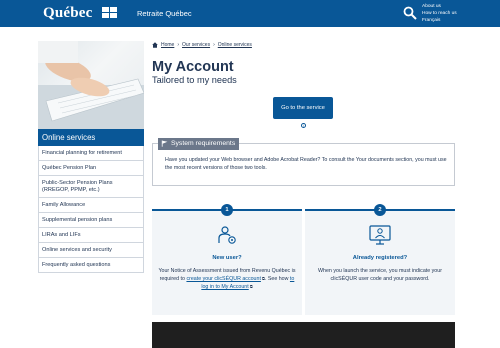 The width and height of the screenshot is (500, 348). What do you see at coordinates (227, 210) in the screenshot?
I see `step-number: 1` at bounding box center [227, 210].